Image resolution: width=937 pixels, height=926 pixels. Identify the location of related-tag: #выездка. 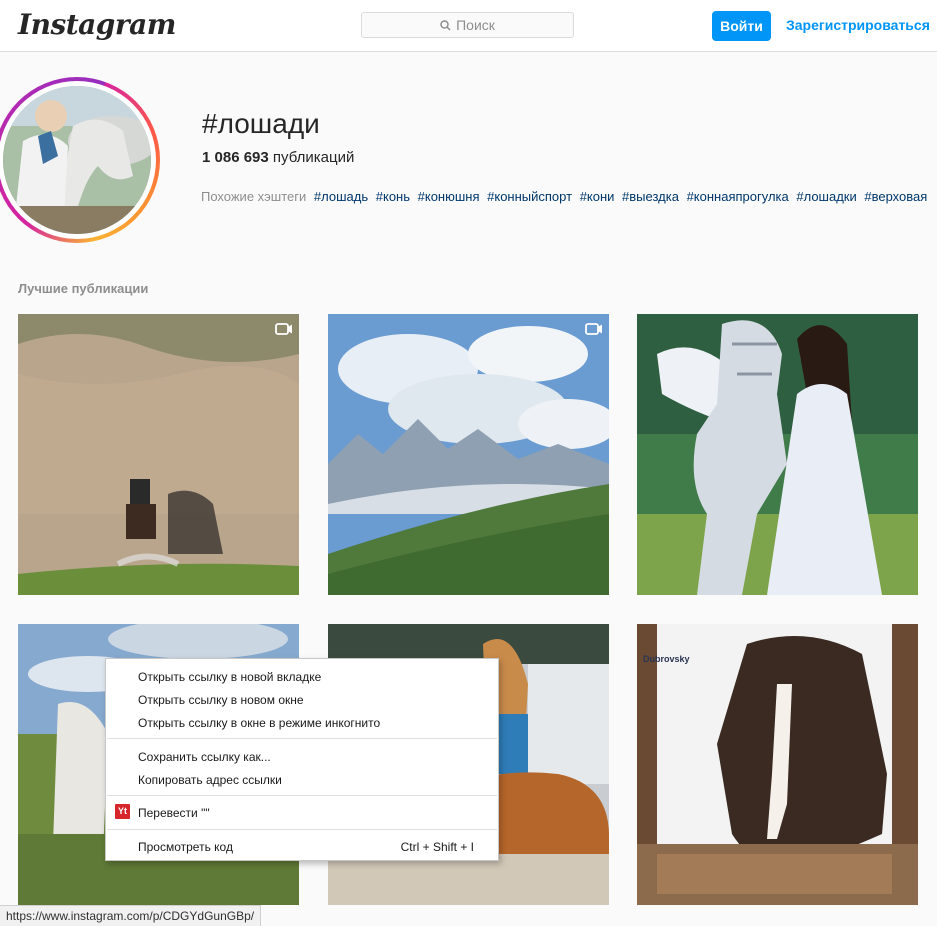
(650, 196).